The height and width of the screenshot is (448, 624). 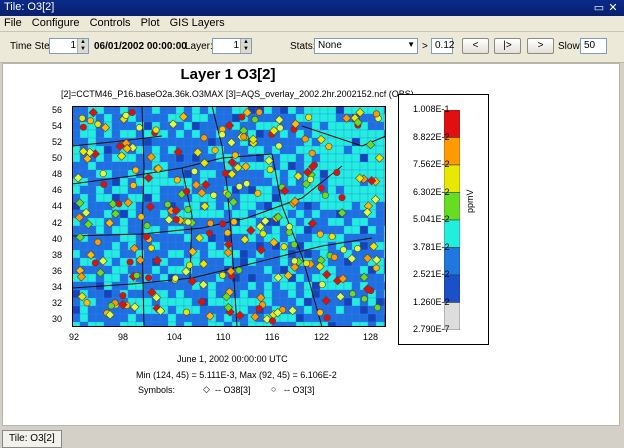 I want to click on y-tick-label: 56, so click(x=57, y=110).